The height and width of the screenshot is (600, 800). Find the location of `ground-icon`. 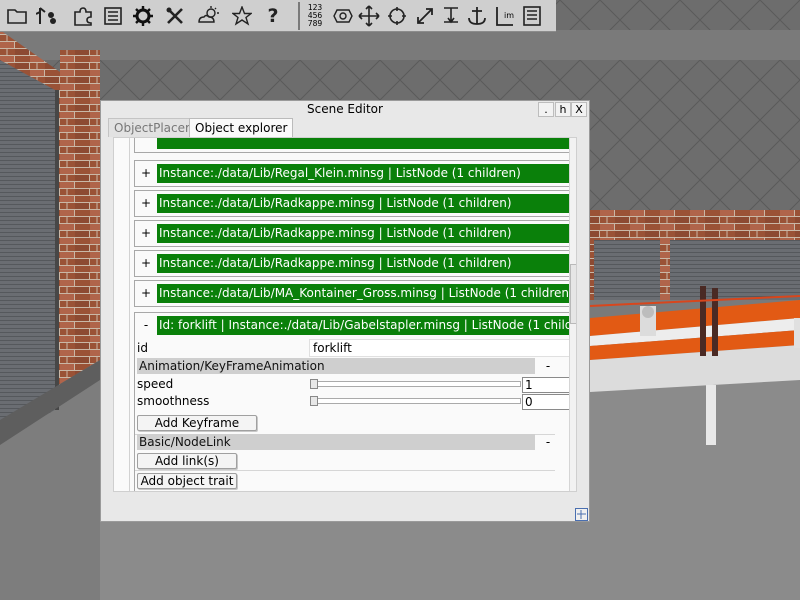

ground-icon is located at coordinates (451, 16).